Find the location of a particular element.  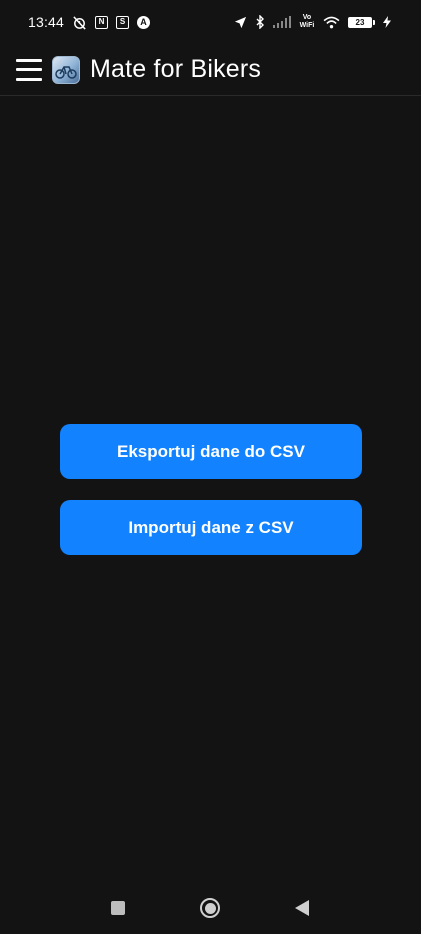

location-arrow-icon is located at coordinates (240, 22).